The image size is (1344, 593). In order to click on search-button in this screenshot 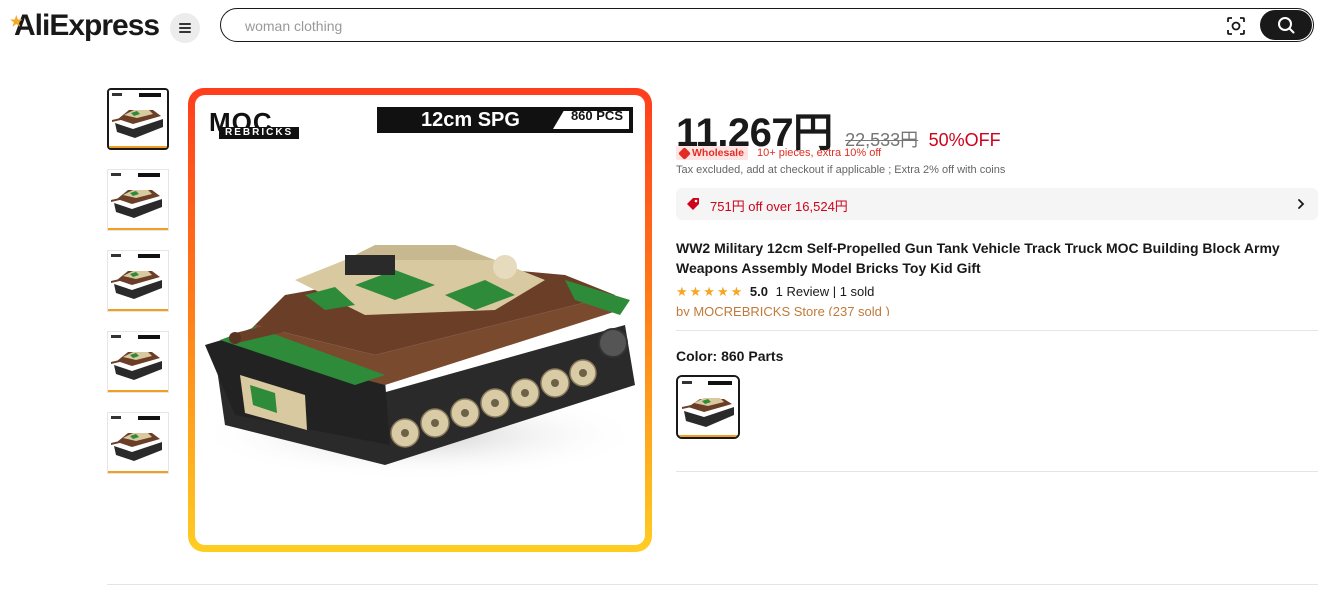, I will do `click(1286, 25)`.